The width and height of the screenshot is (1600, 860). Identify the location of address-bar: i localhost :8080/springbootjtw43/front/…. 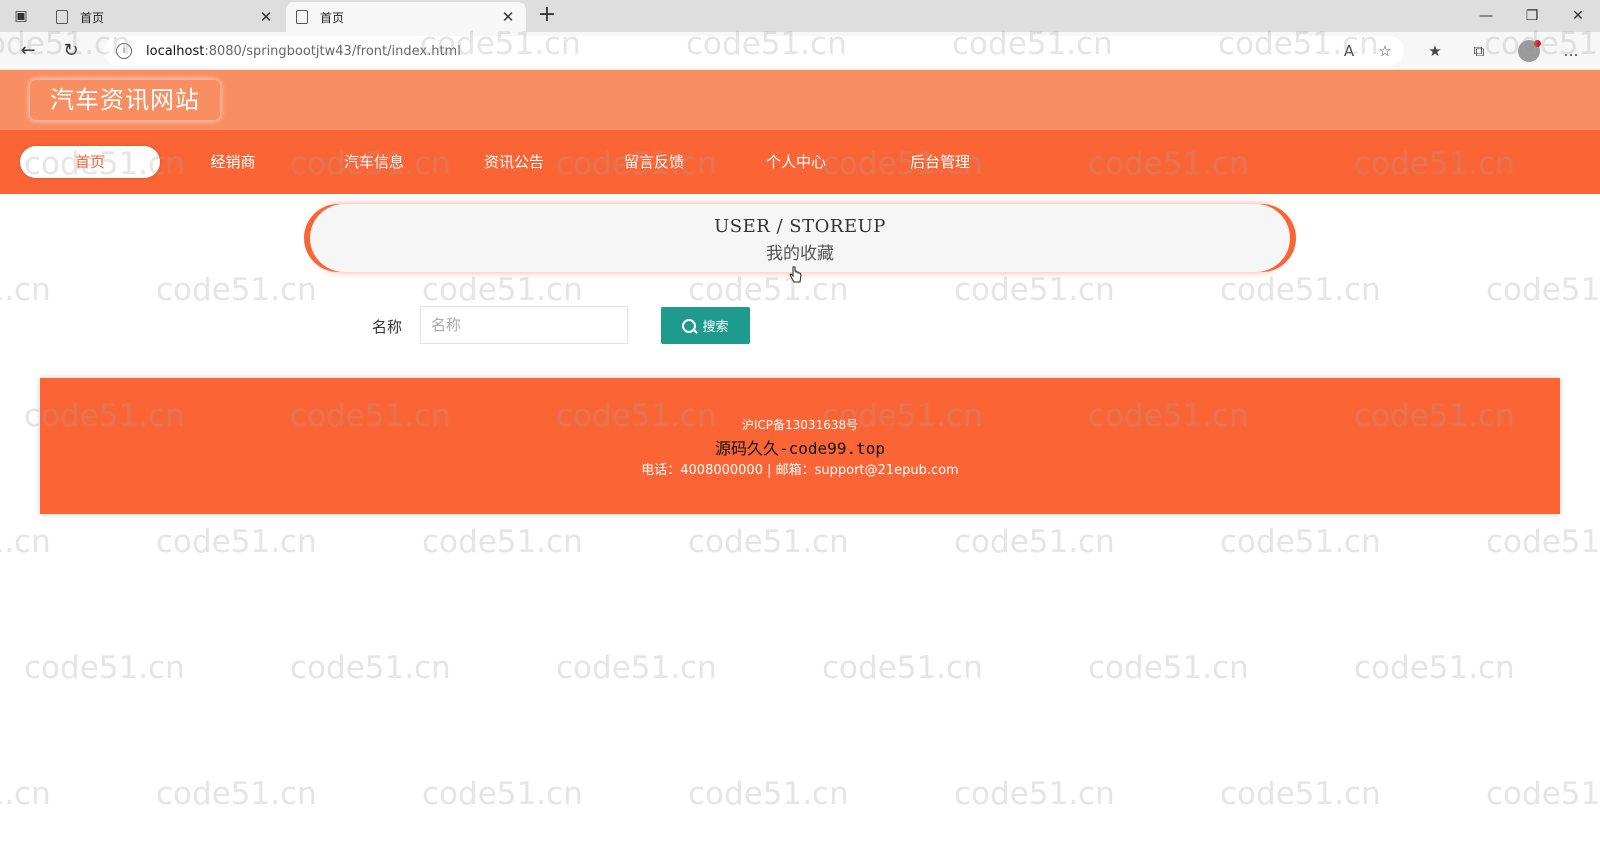
(754, 51).